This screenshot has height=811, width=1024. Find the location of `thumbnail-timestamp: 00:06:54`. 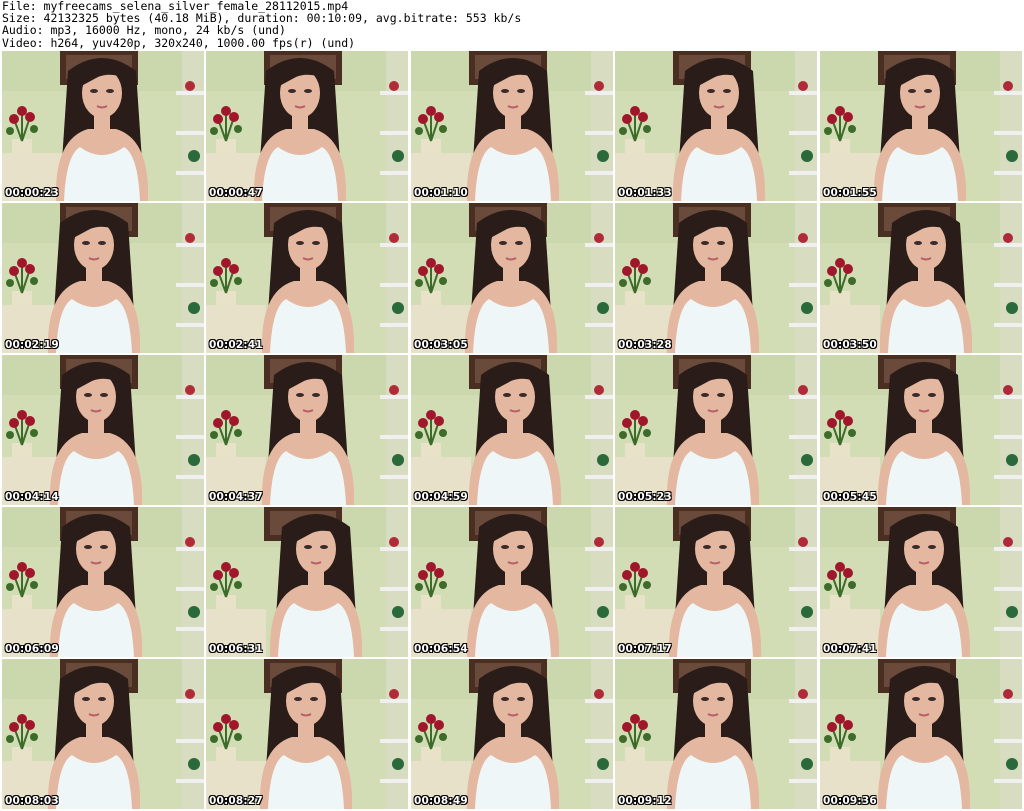

thumbnail-timestamp: 00:06:54 is located at coordinates (441, 649).